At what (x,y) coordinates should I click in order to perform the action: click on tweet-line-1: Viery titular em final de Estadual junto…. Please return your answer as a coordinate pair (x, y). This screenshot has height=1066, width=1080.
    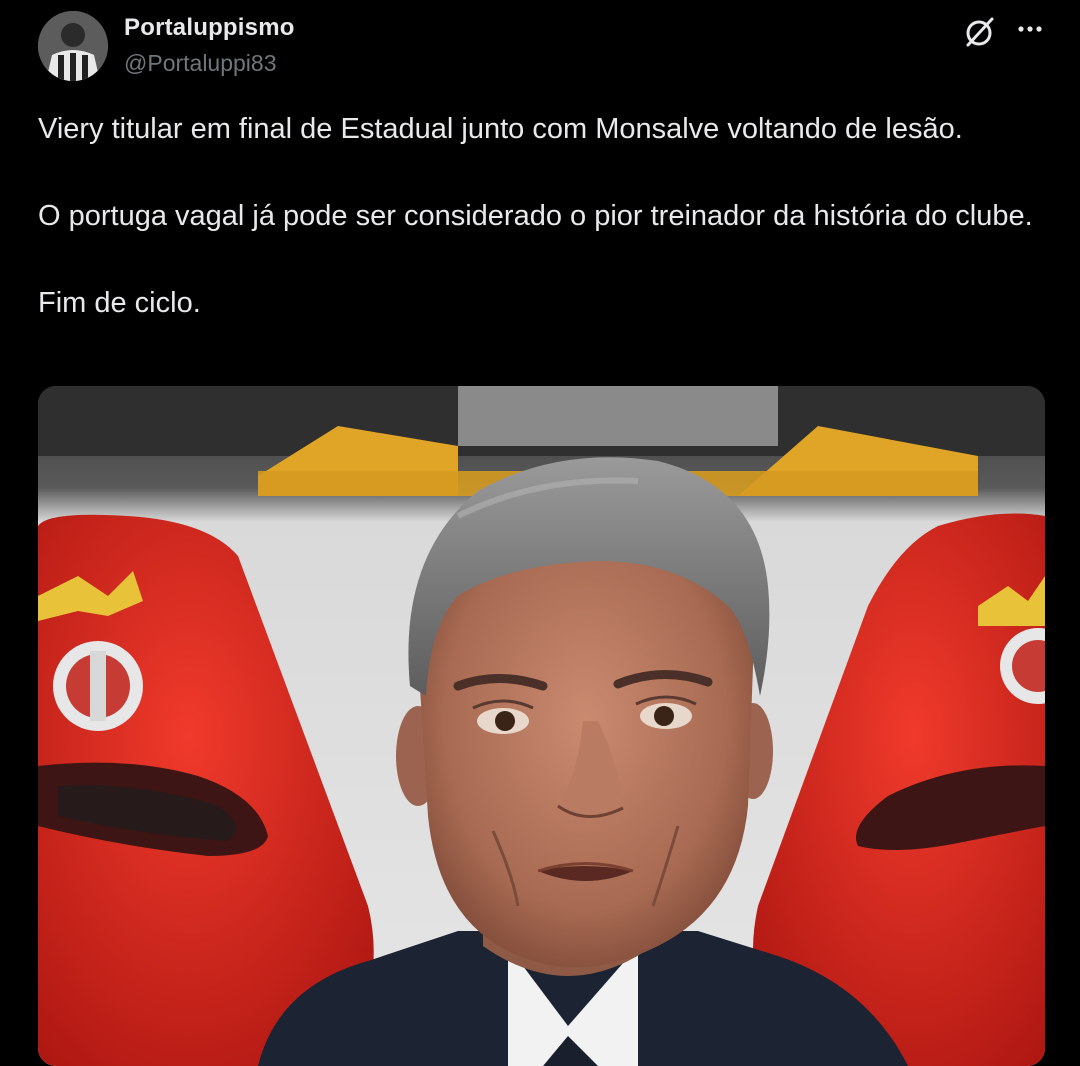
    Looking at the image, I should click on (500, 129).